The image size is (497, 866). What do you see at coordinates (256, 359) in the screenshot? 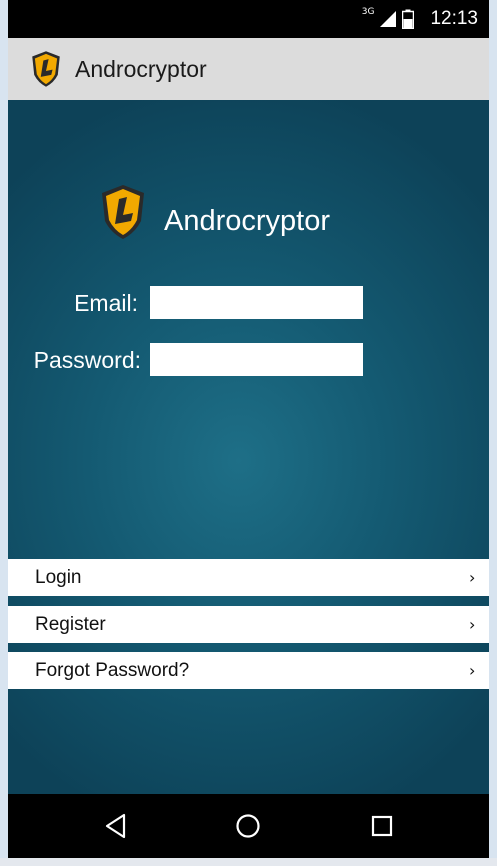
I see `password-field` at bounding box center [256, 359].